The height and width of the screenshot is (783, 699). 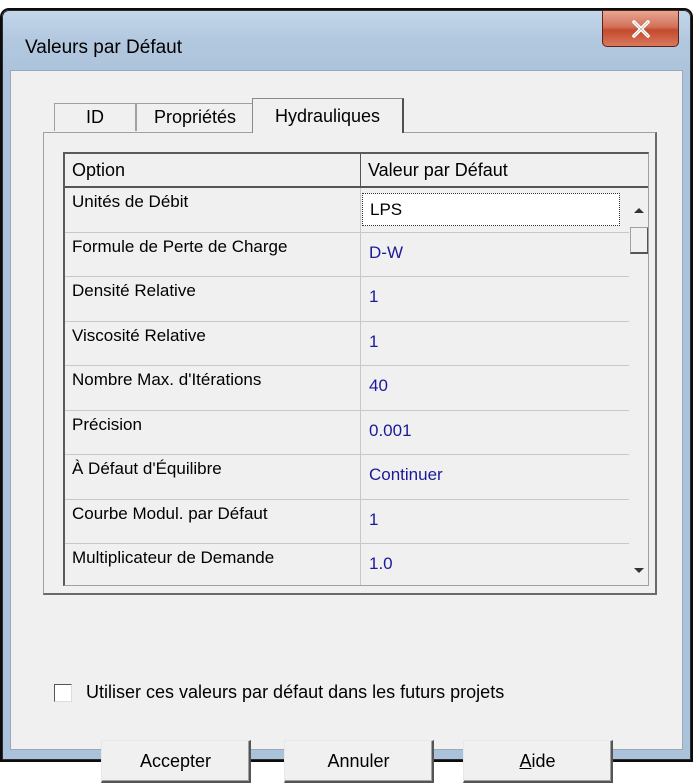 I want to click on tab-hydrauliques-label: Hydrauliques, so click(x=327, y=115).